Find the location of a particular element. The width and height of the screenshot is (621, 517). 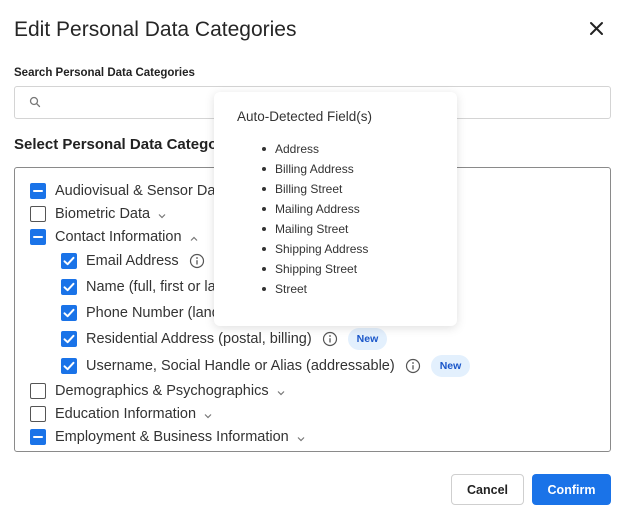

category-row: Audiovisual & Sensor Data is located at coordinates (137, 191).